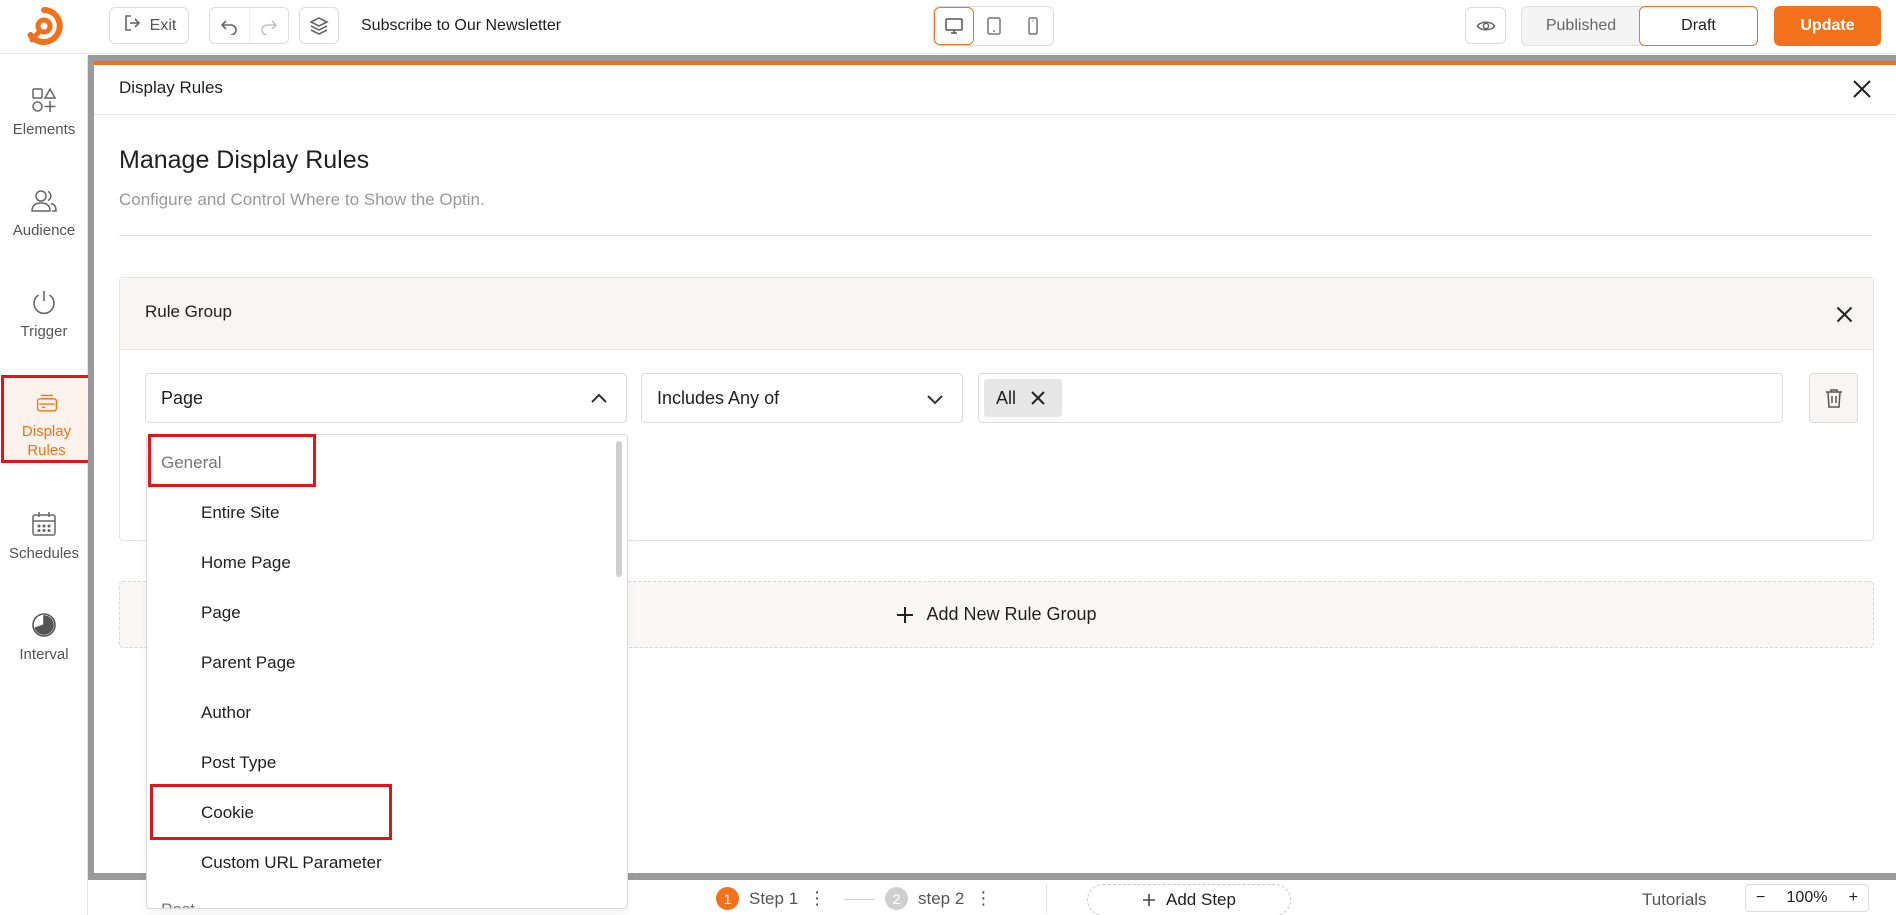  Describe the element at coordinates (44, 27) in the screenshot. I see `app-logo-icon` at that location.